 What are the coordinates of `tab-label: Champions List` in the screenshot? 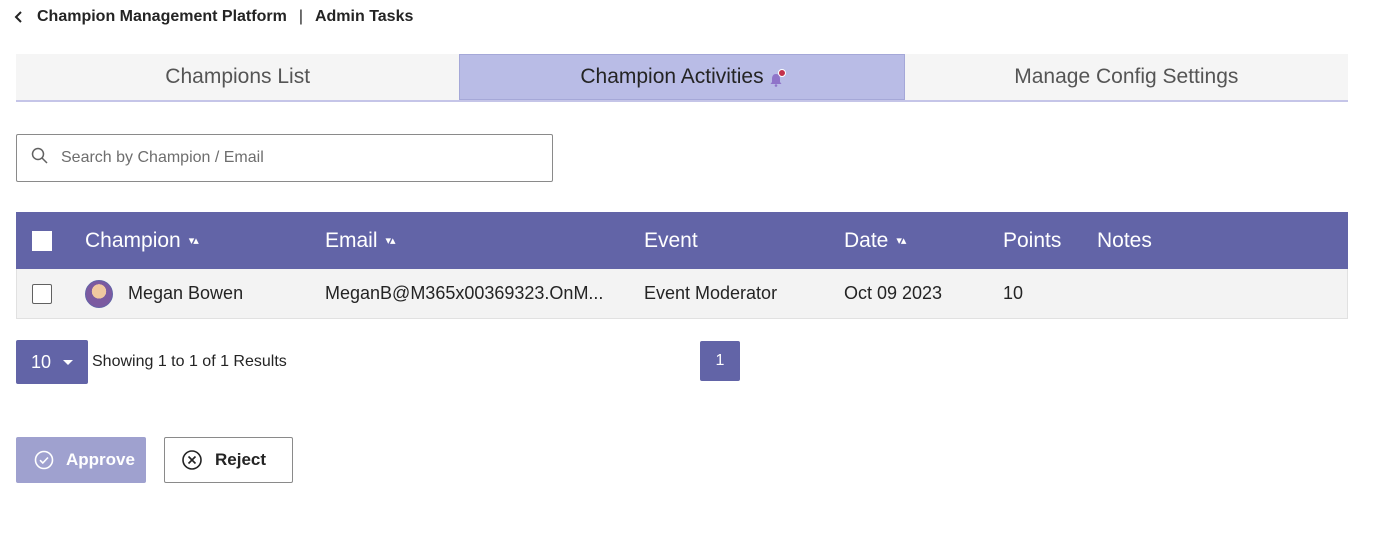 It's located at (238, 76).